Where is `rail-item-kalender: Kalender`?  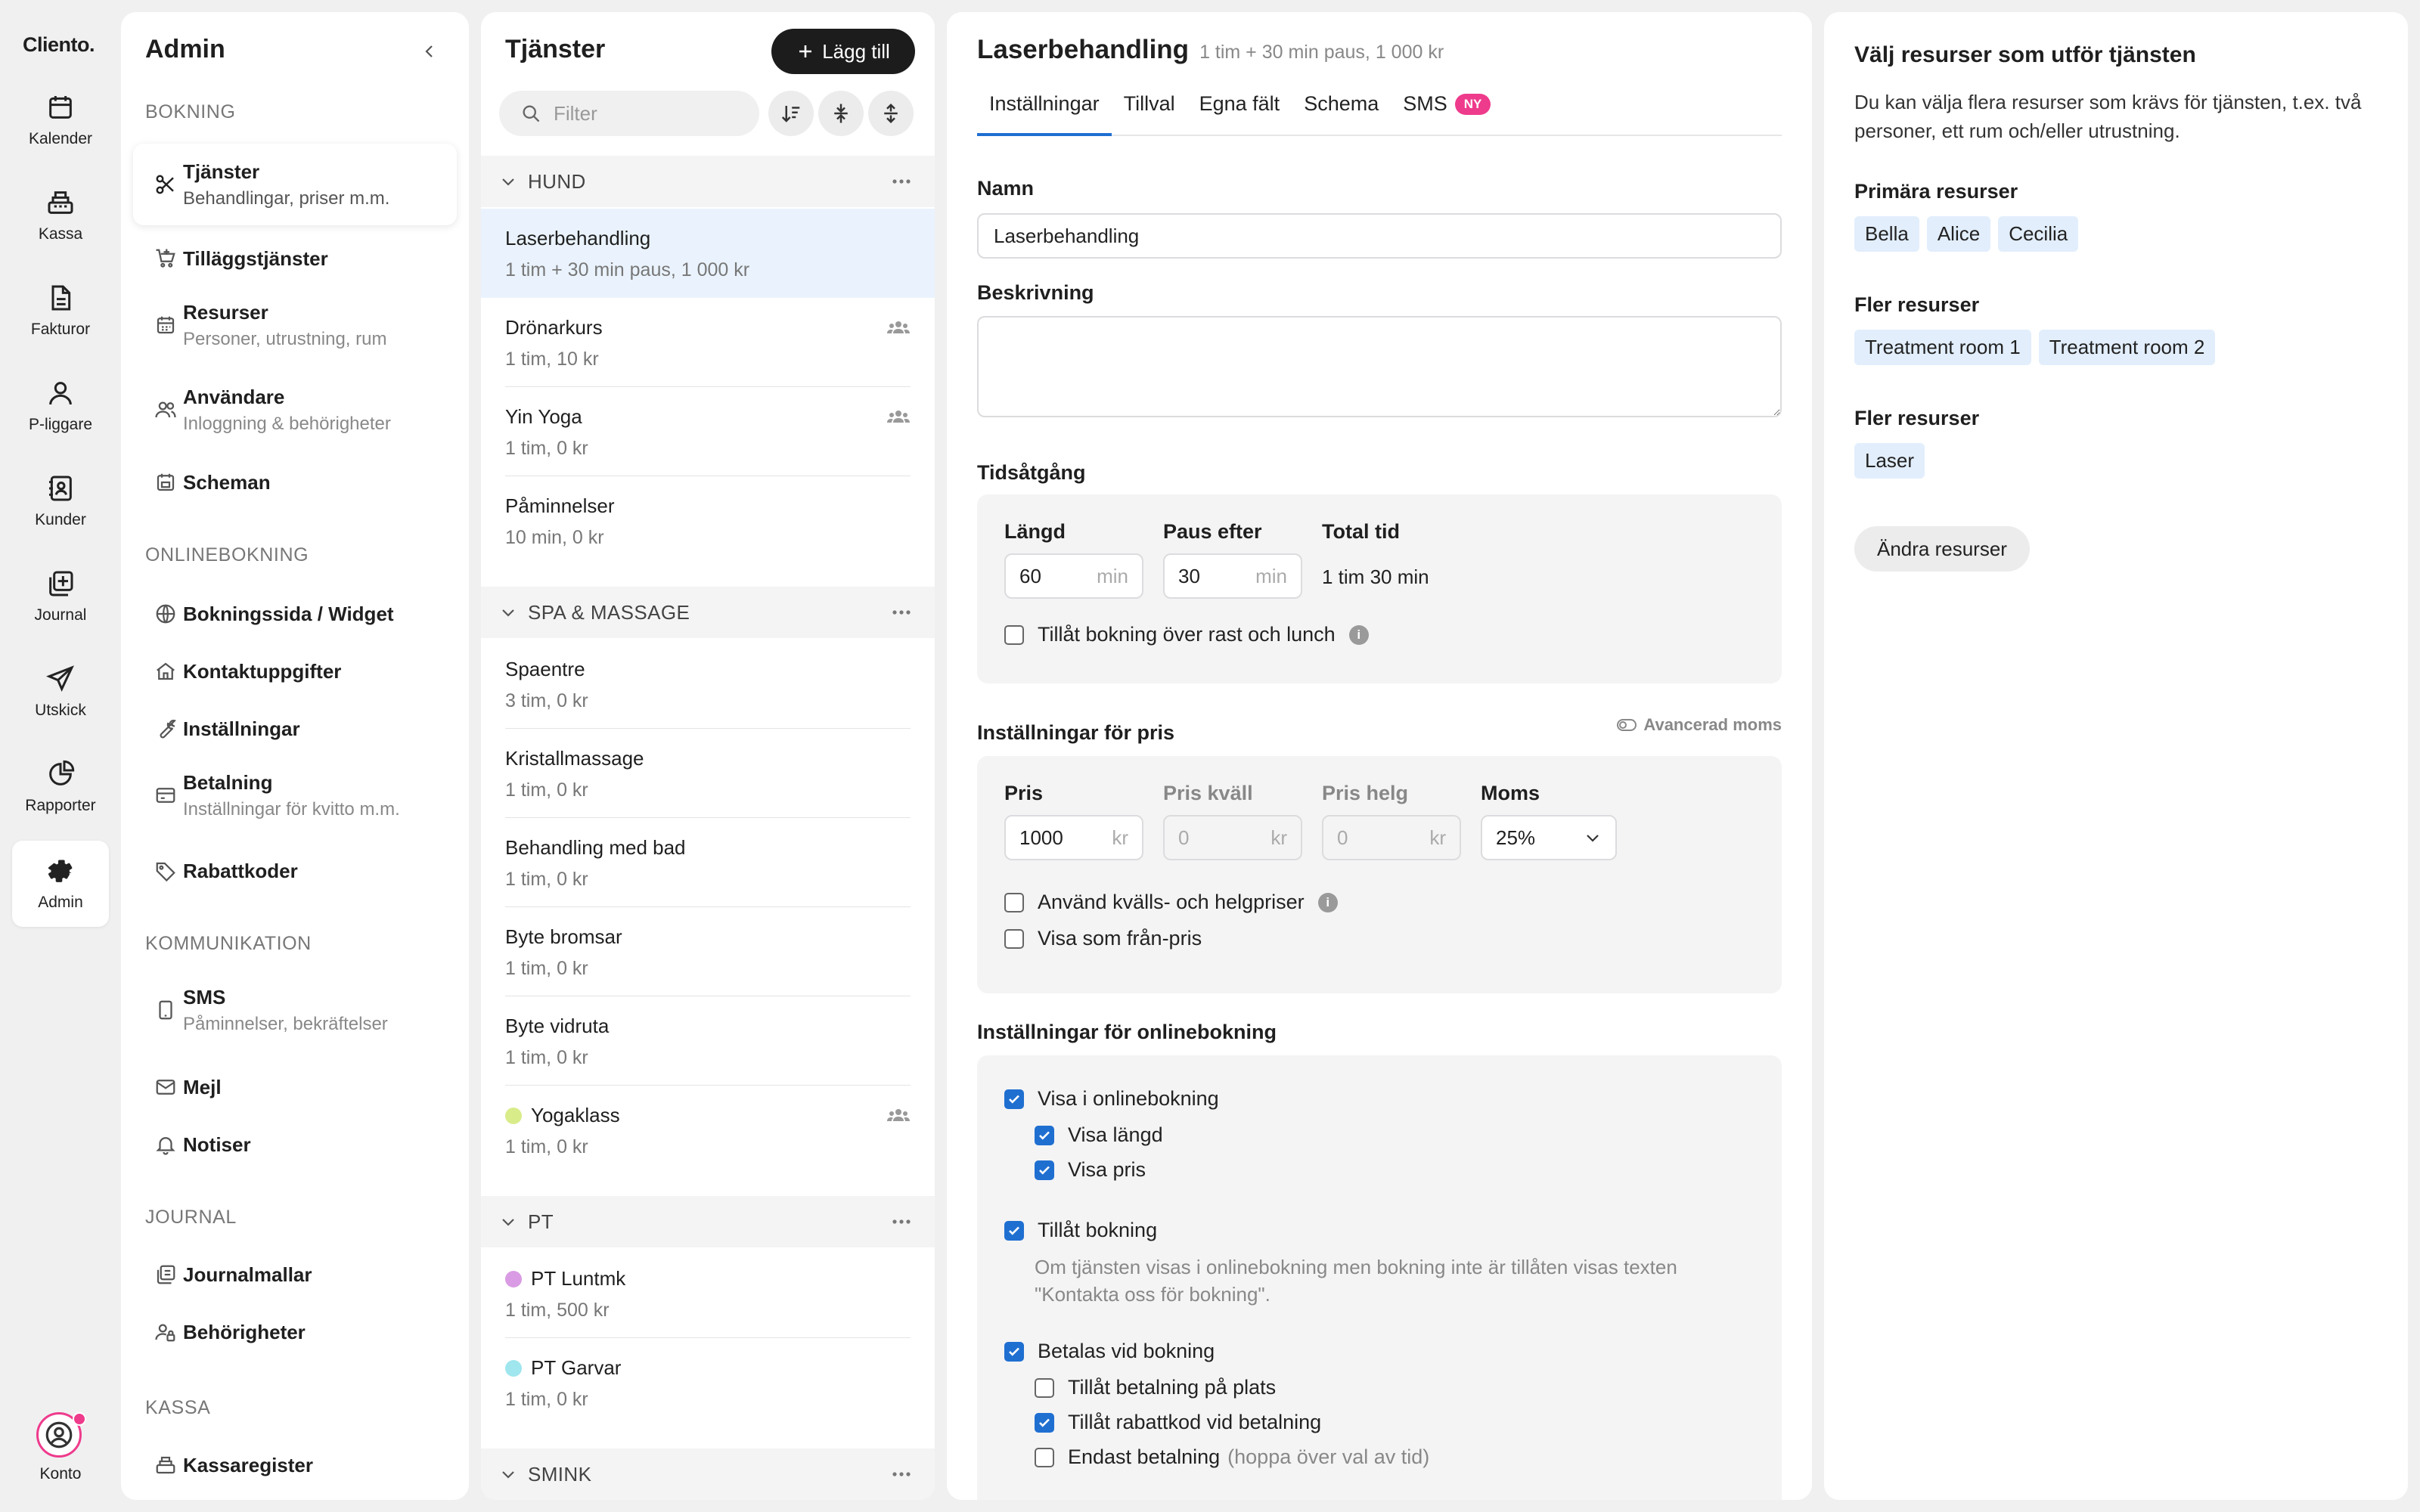 rail-item-kalender: Kalender is located at coordinates (60, 120).